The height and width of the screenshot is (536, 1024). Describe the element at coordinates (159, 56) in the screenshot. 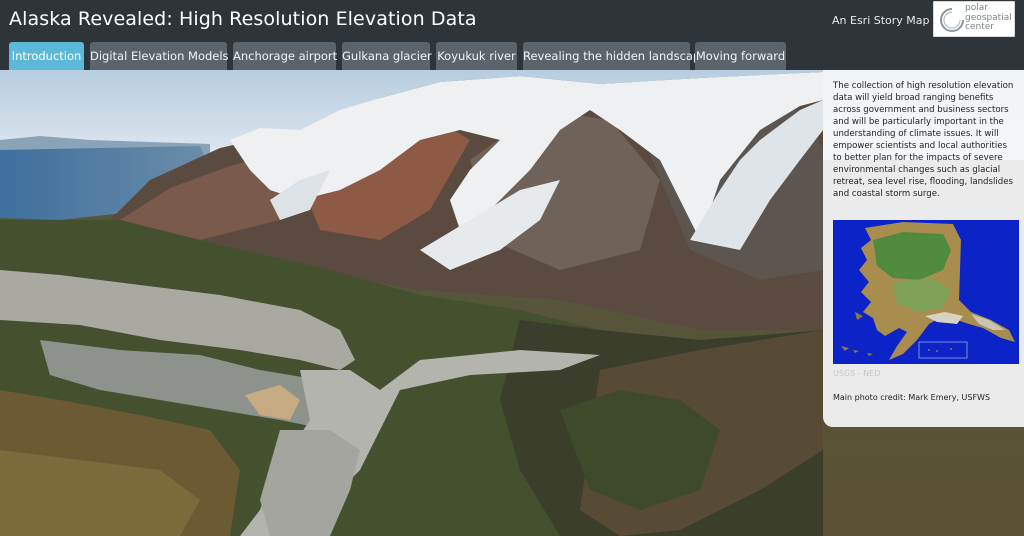

I see `tab-digital-elevation-models: Digital Elevation Models` at that location.